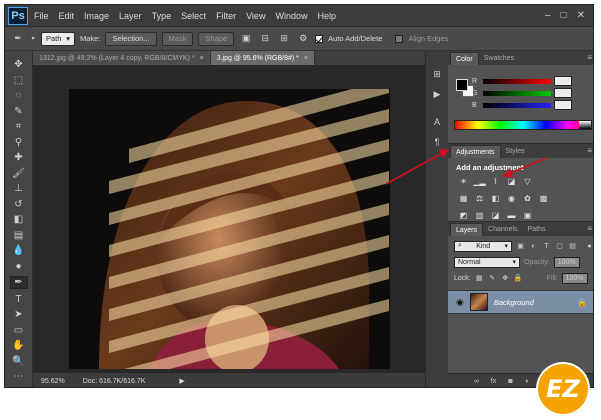 This screenshot has width=601, height=420. What do you see at coordinates (326, 16) in the screenshot?
I see `menu-help: Help` at bounding box center [326, 16].